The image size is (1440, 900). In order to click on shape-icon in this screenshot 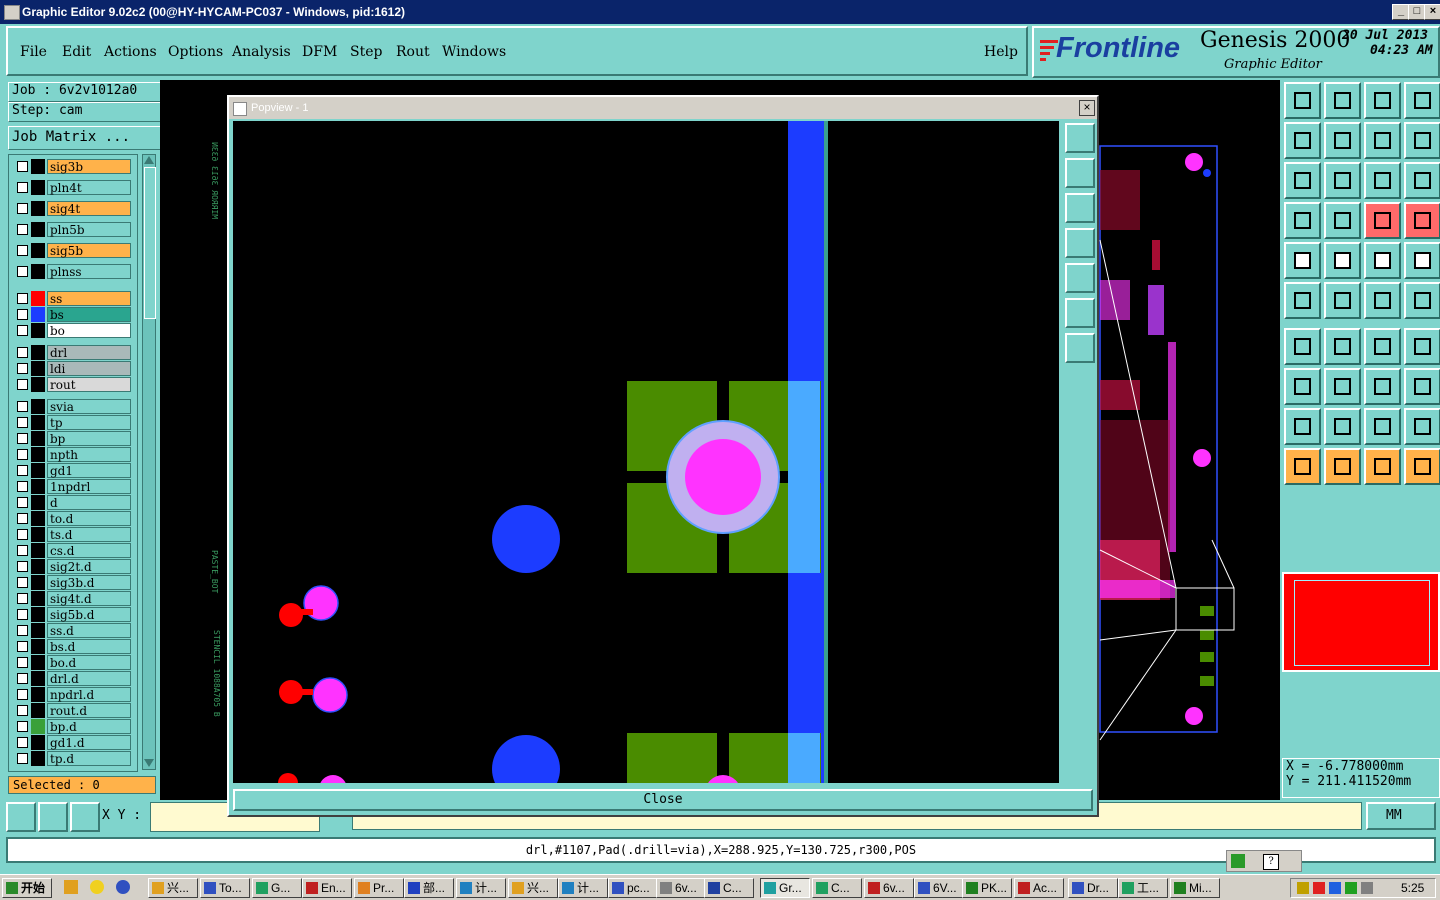, I will do `click(1422, 386)`.